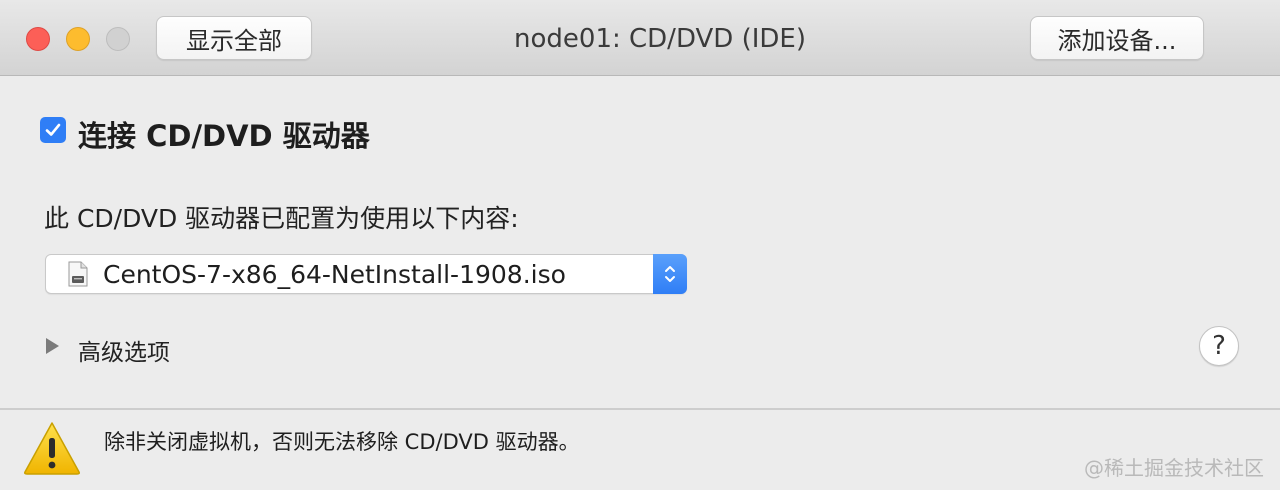  Describe the element at coordinates (78, 274) in the screenshot. I see `disk-image-icon` at that location.